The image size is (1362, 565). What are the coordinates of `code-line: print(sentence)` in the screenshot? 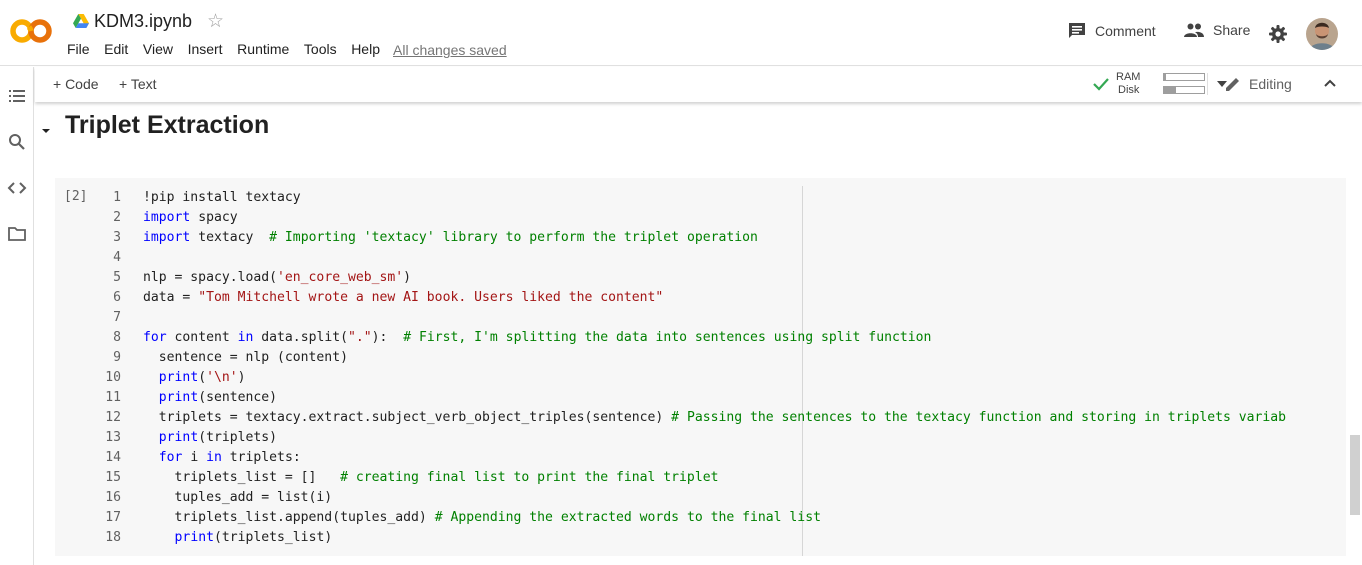 It's located at (210, 398).